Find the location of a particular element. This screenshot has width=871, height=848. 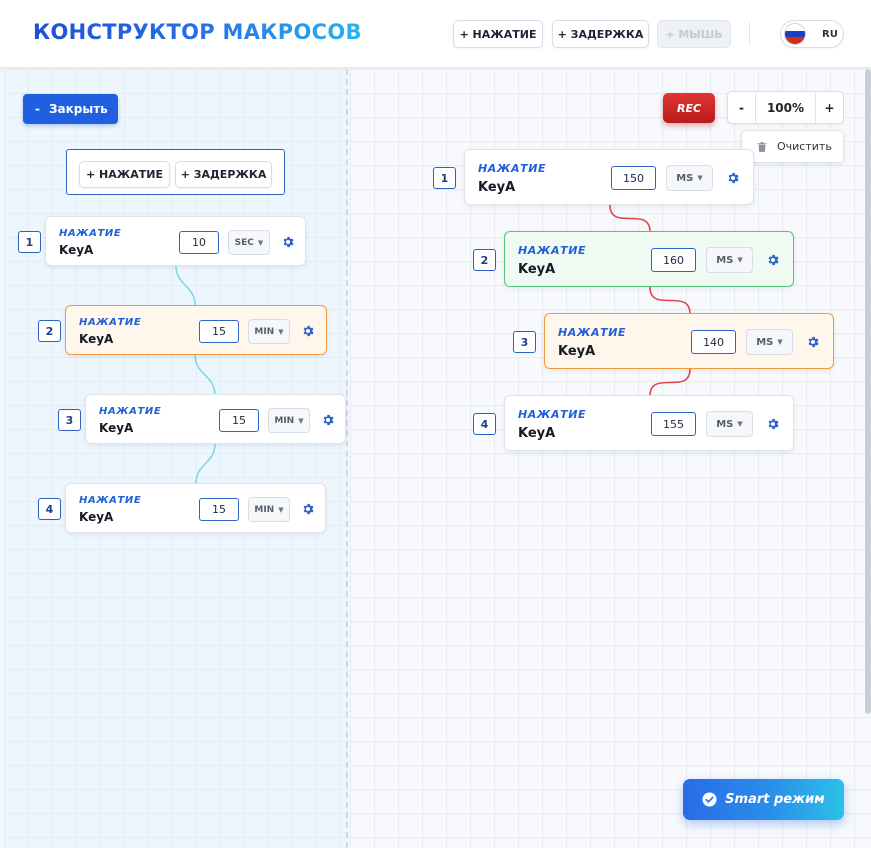

language-switch: RU is located at coordinates (812, 34).